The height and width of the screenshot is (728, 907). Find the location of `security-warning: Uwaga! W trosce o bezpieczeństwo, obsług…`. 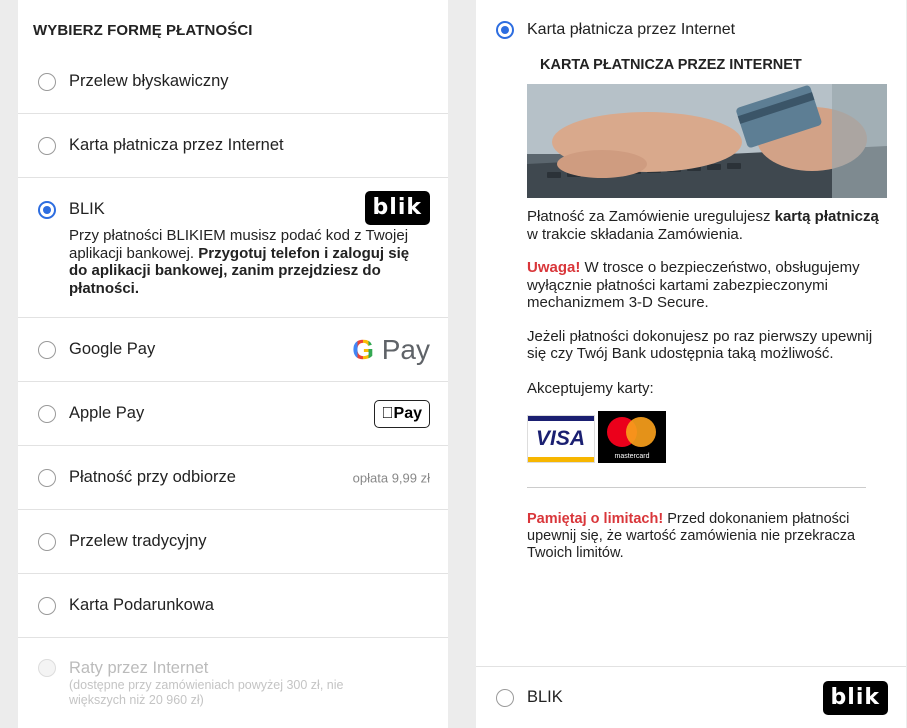

security-warning: Uwaga! W trosce o bezpieczeństwo, obsług… is located at coordinates (706, 285).